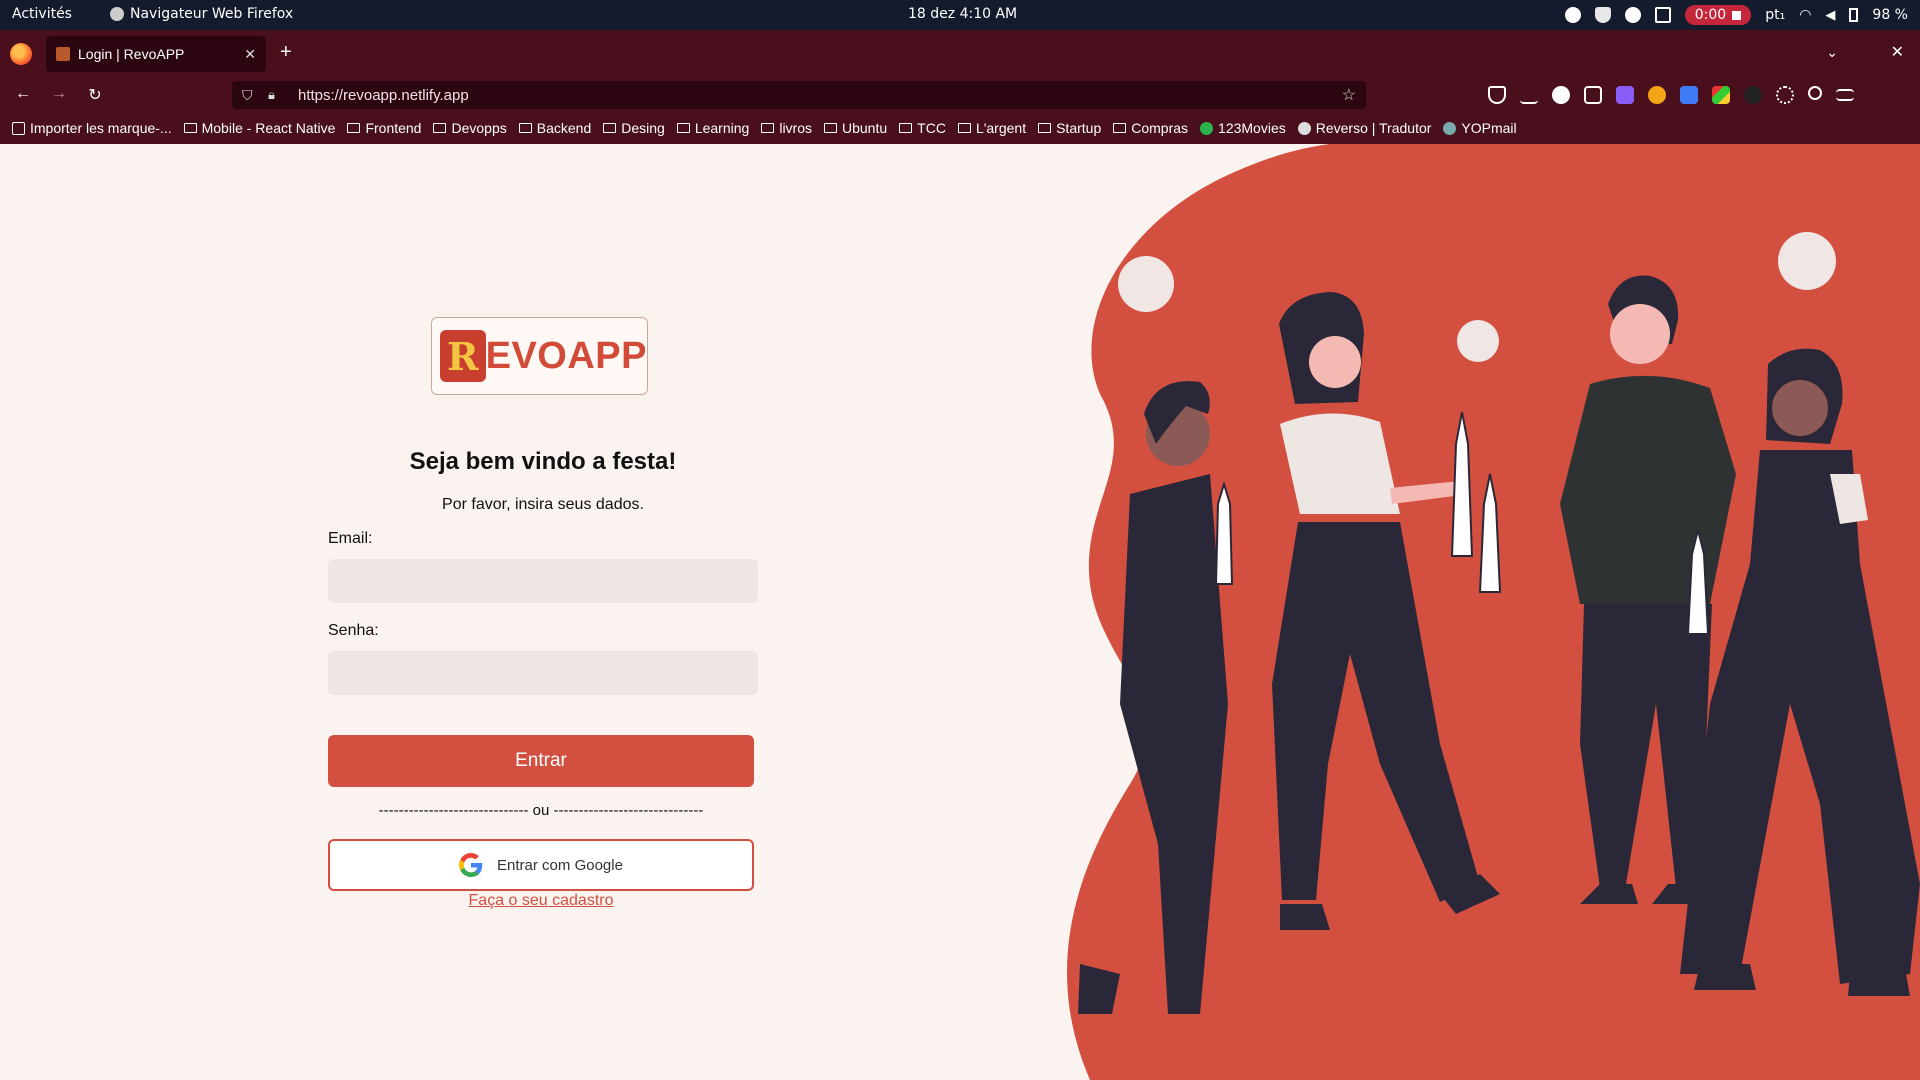 This screenshot has height=1080, width=1920. What do you see at coordinates (1572, 15) in the screenshot?
I see `vpn-icon` at bounding box center [1572, 15].